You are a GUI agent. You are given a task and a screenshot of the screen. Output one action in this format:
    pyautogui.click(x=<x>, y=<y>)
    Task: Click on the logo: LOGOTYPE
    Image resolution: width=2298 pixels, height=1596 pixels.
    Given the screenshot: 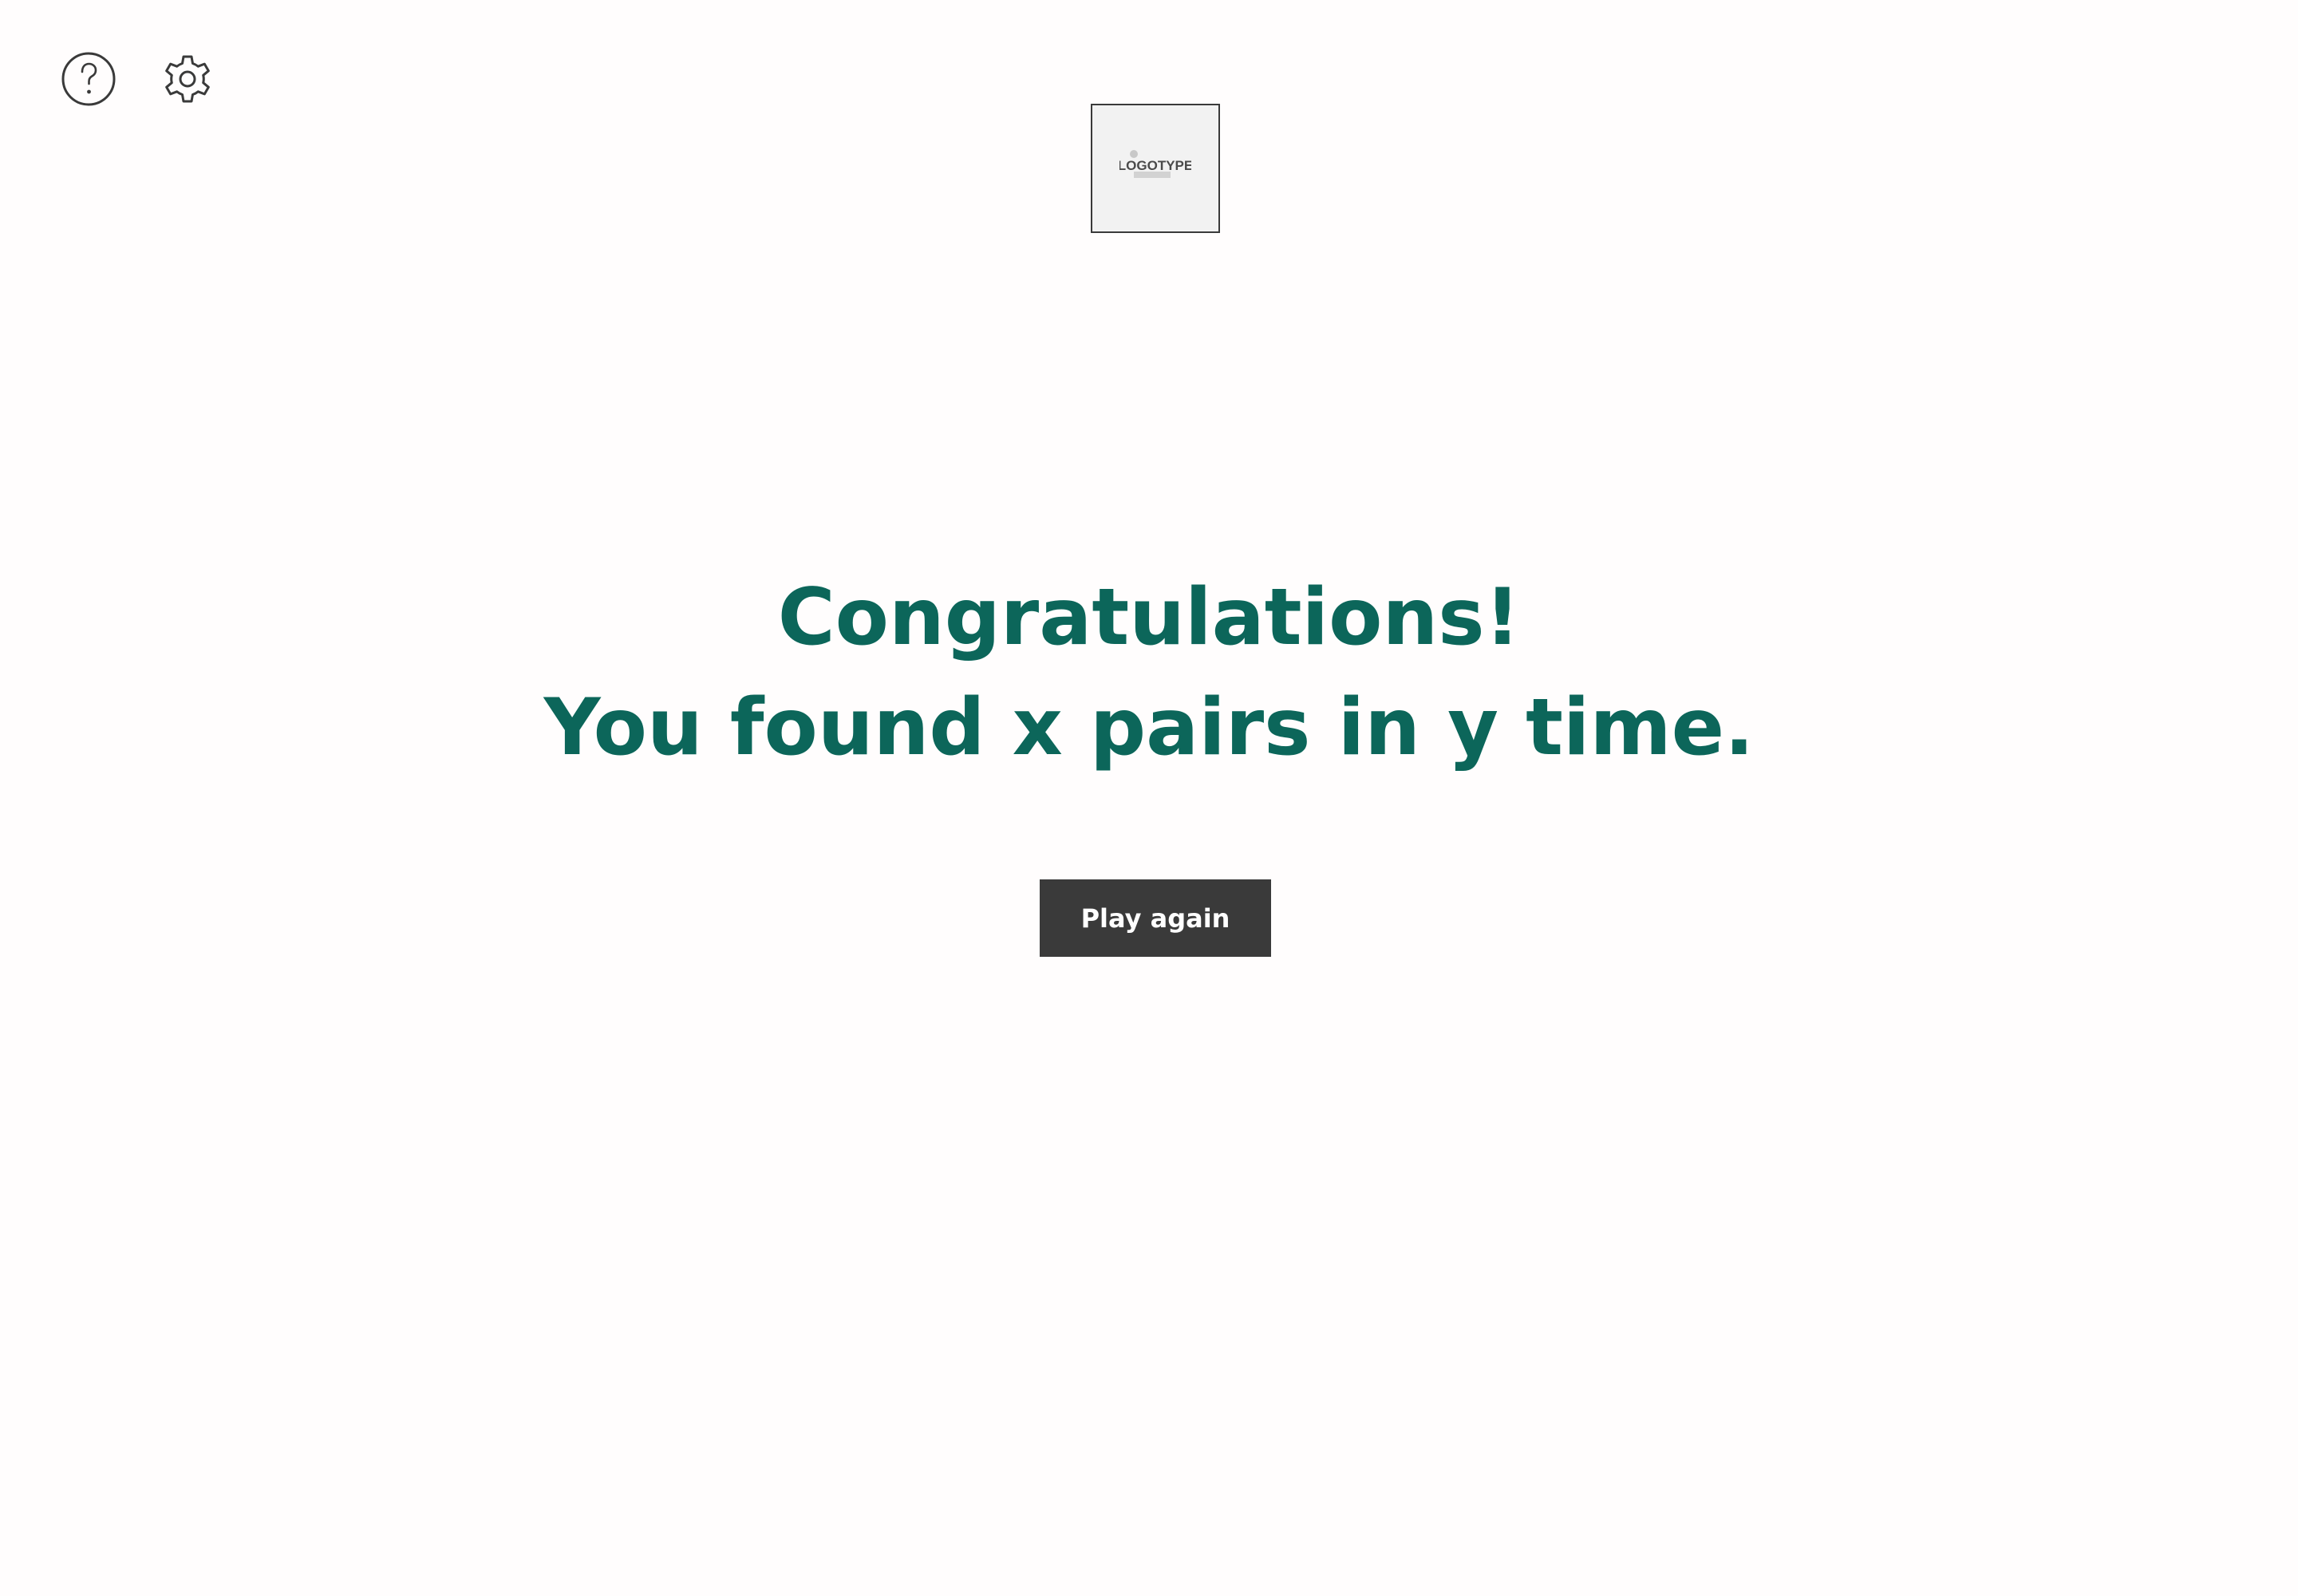 What is the action you would take?
    pyautogui.click(x=1155, y=168)
    